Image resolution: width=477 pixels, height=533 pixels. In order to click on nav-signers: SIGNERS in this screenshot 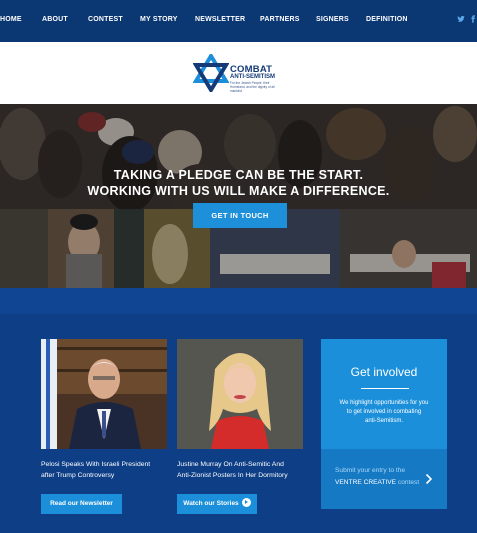, I will do `click(332, 19)`.